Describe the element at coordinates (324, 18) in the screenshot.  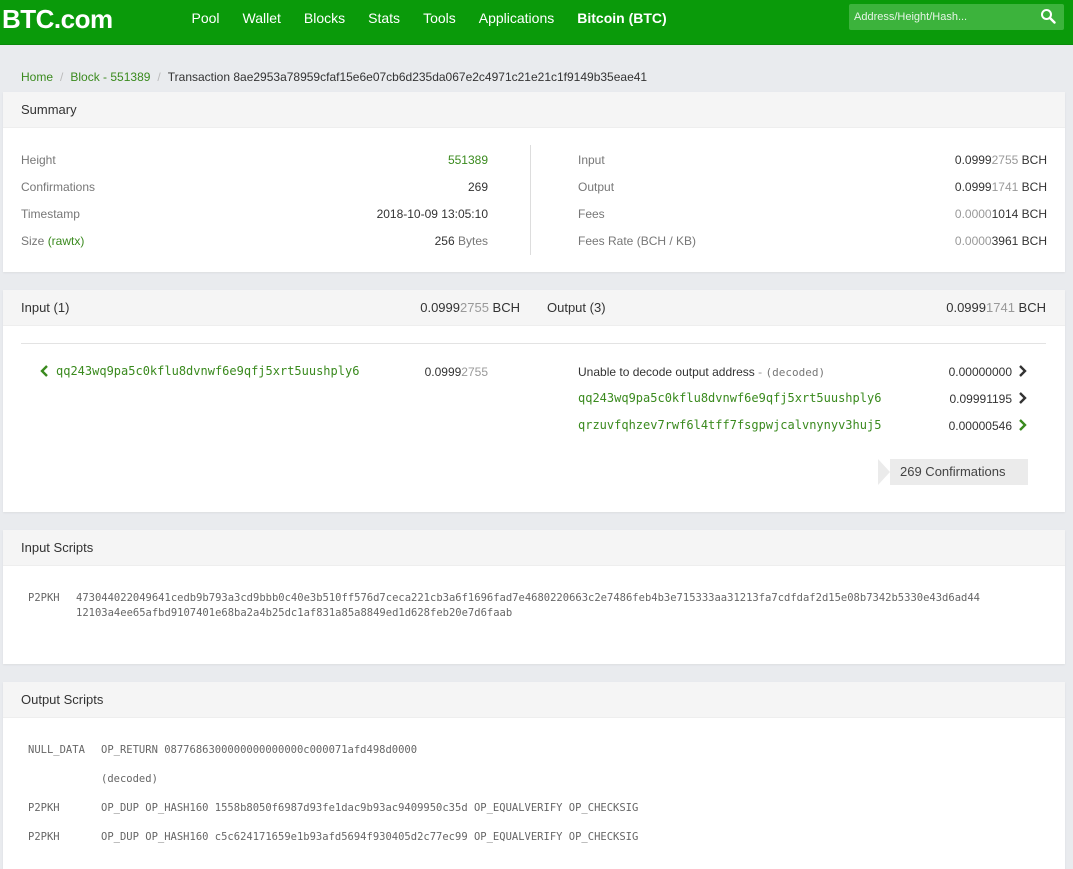
I see `nav-blocks: Blocks` at that location.